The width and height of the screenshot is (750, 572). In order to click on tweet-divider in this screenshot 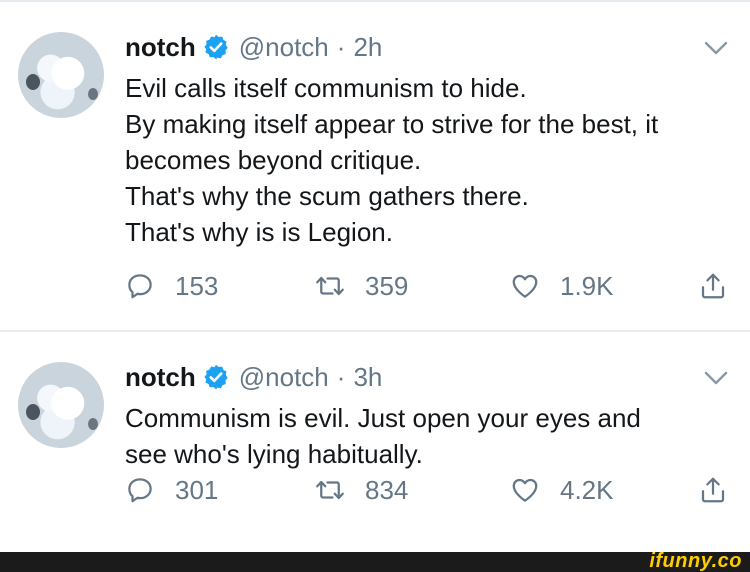, I will do `click(375, 331)`.